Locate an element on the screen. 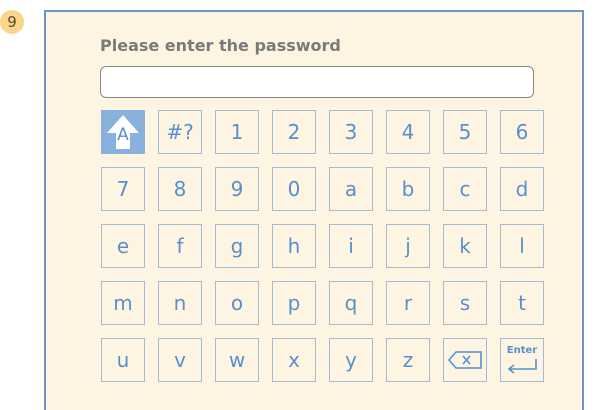  key-e: e is located at coordinates (123, 246).